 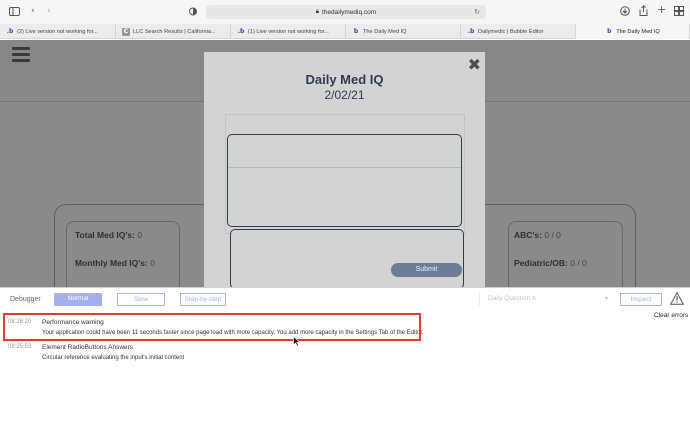 What do you see at coordinates (212, 327) in the screenshot?
I see `highlight-box` at bounding box center [212, 327].